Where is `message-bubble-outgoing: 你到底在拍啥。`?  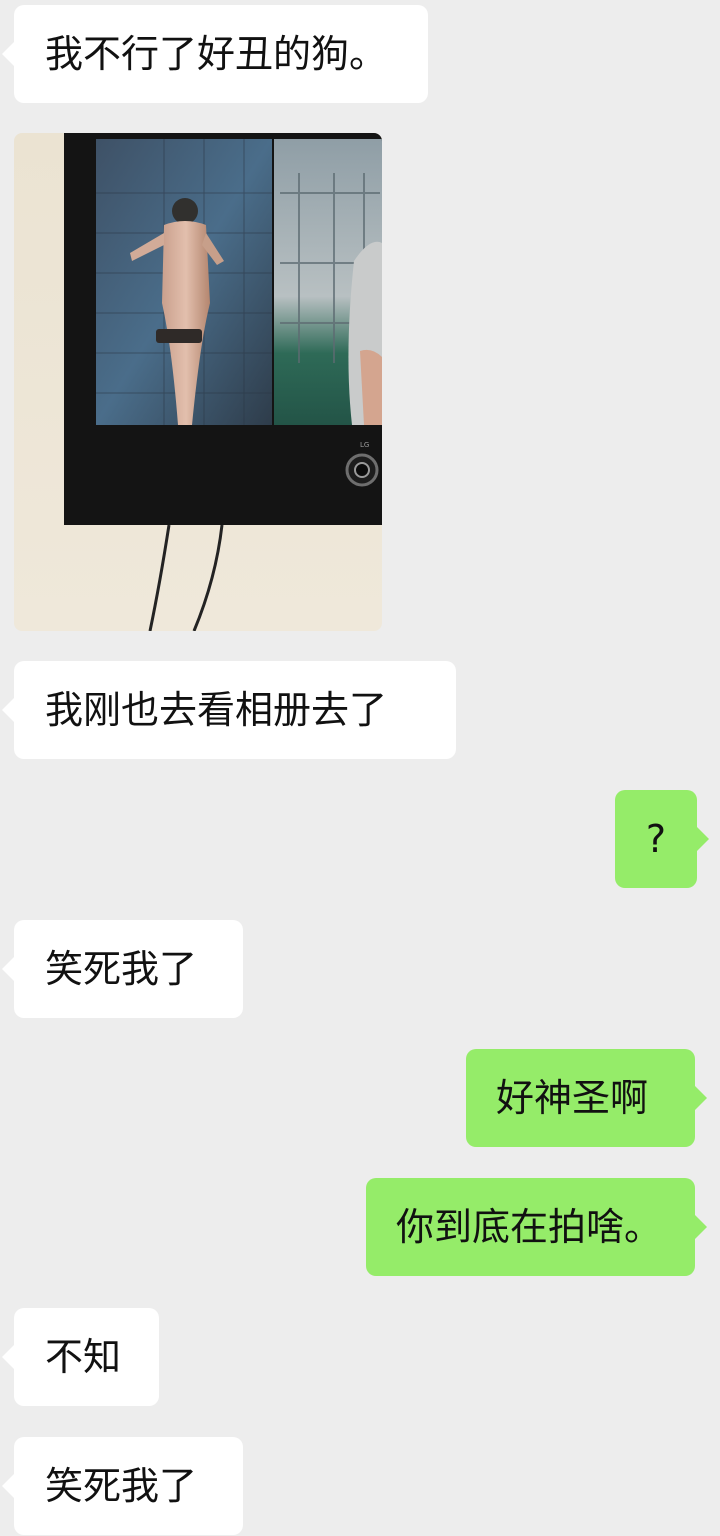 message-bubble-outgoing: 你到底在拍啥。 is located at coordinates (536, 1227).